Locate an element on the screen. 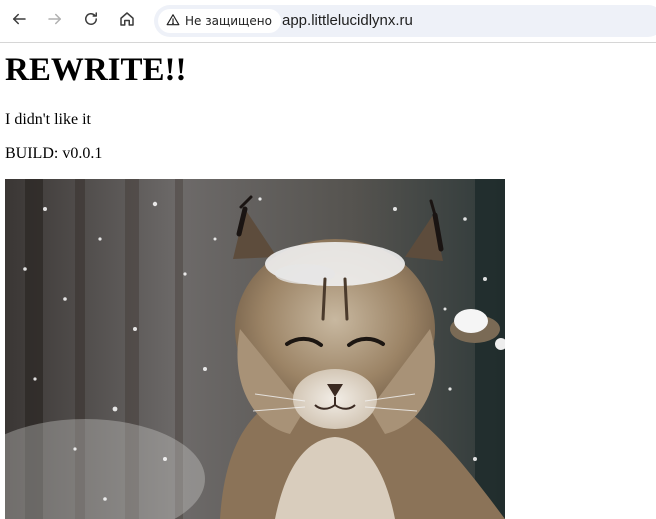  back-button is located at coordinates (19, 21).